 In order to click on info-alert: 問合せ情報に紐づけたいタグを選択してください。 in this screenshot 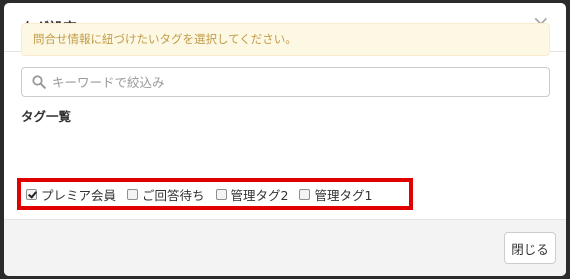, I will do `click(285, 39)`.